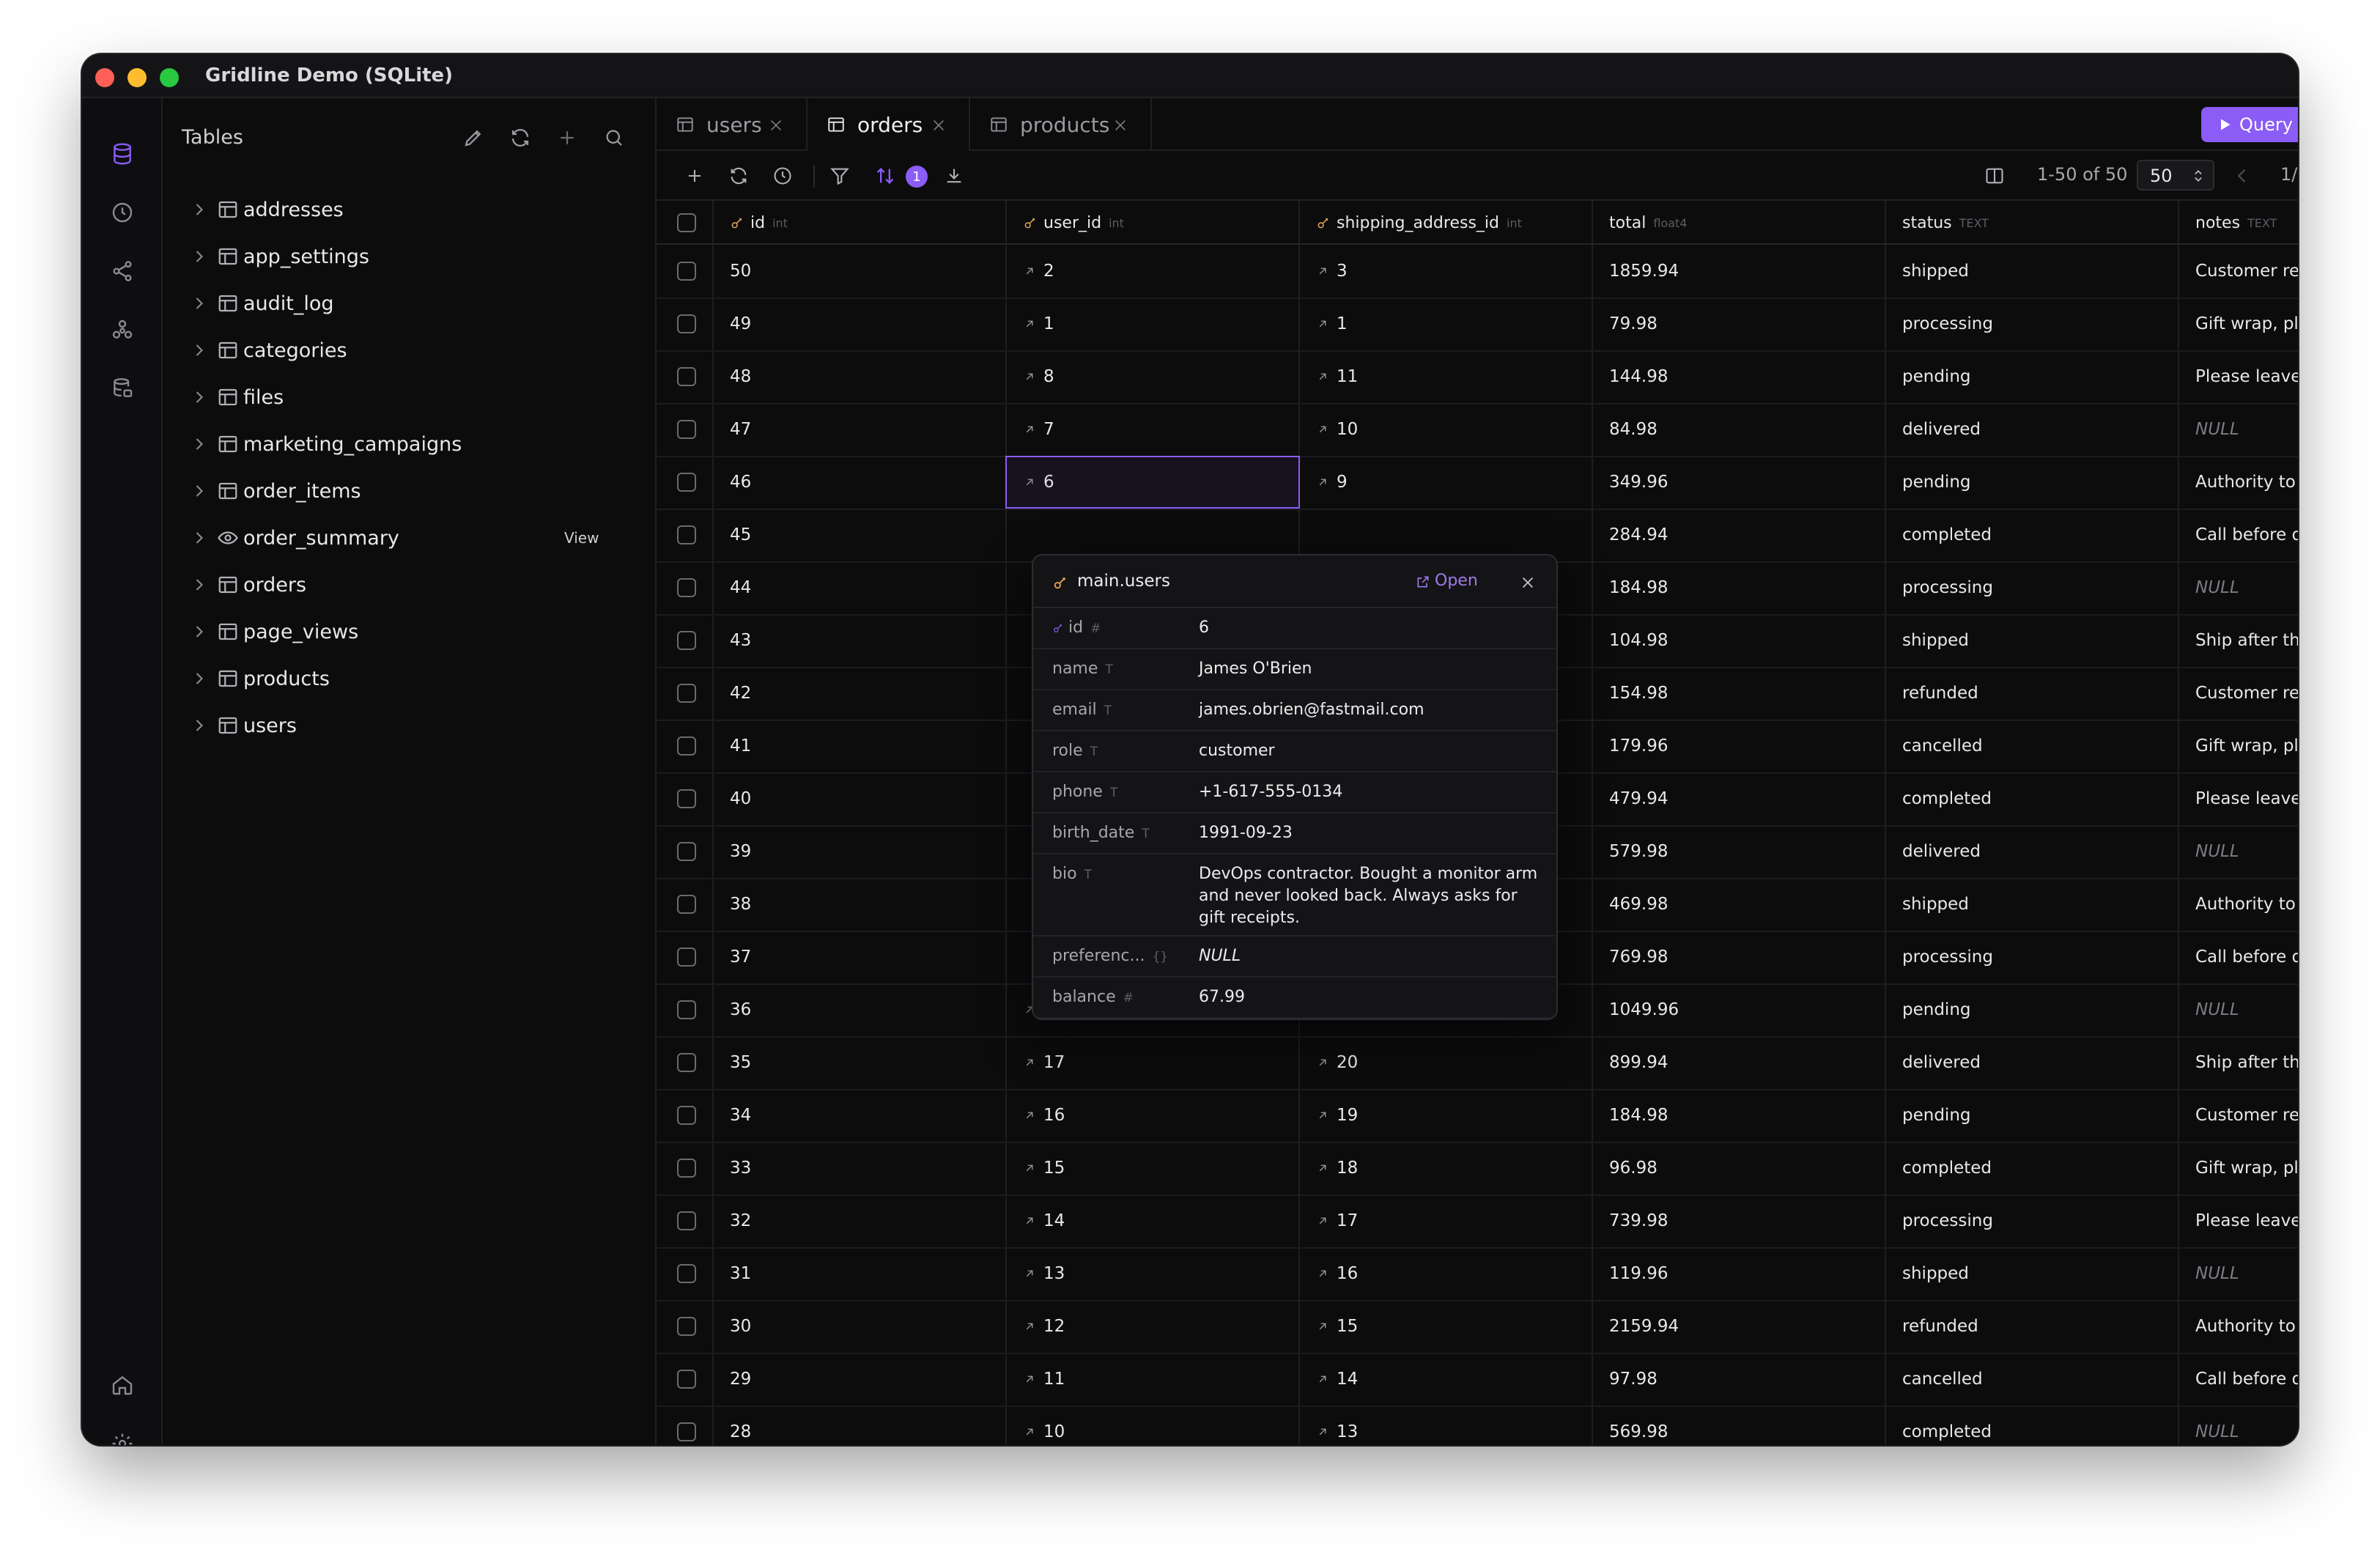 Image resolution: width=2380 pixels, height=1555 pixels. I want to click on table-cell-total: 284.94, so click(1744, 535).